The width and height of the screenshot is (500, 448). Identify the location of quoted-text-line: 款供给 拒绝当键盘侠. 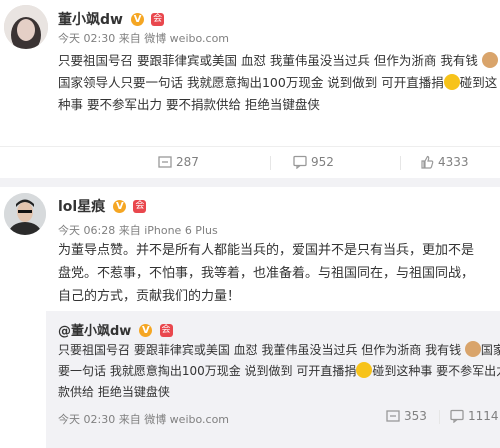
(114, 392).